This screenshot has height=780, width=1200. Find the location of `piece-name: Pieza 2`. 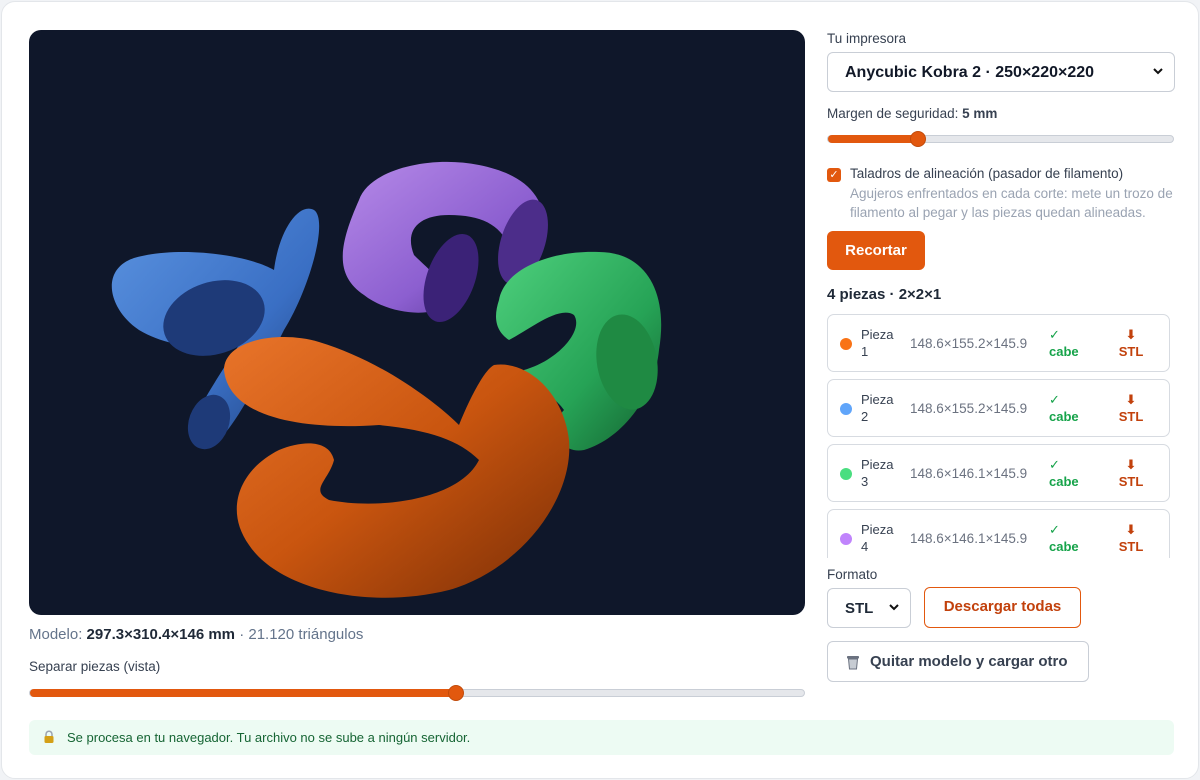

piece-name: Pieza 2 is located at coordinates (877, 408).